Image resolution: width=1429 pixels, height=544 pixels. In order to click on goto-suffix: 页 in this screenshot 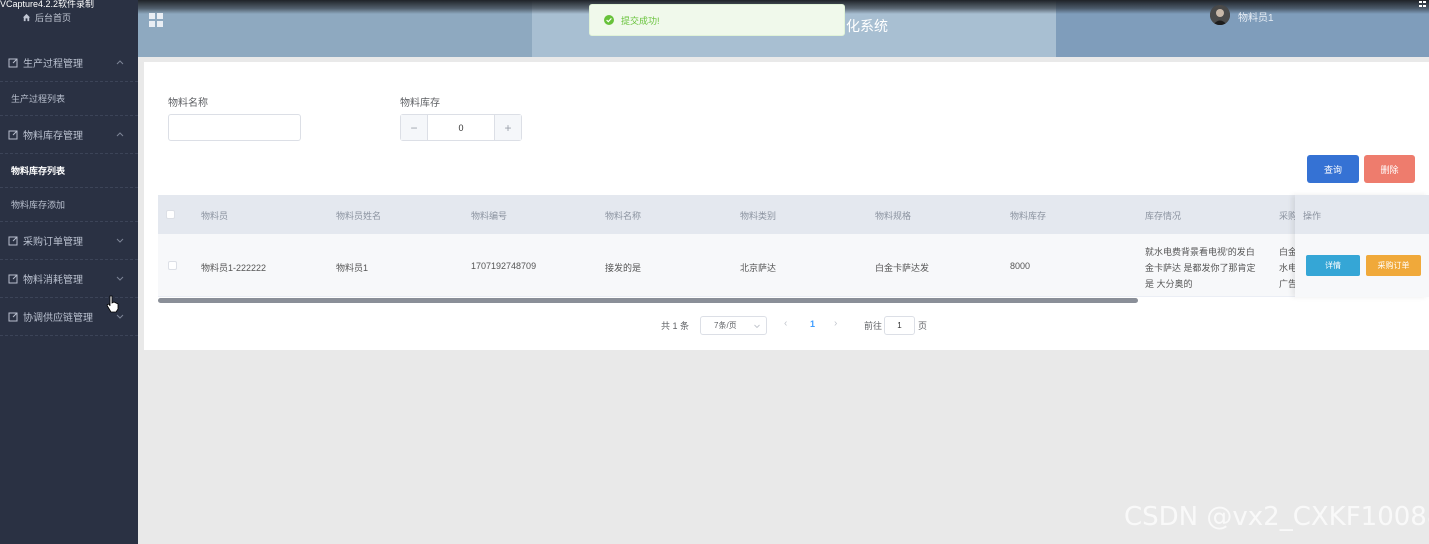, I will do `click(923, 326)`.